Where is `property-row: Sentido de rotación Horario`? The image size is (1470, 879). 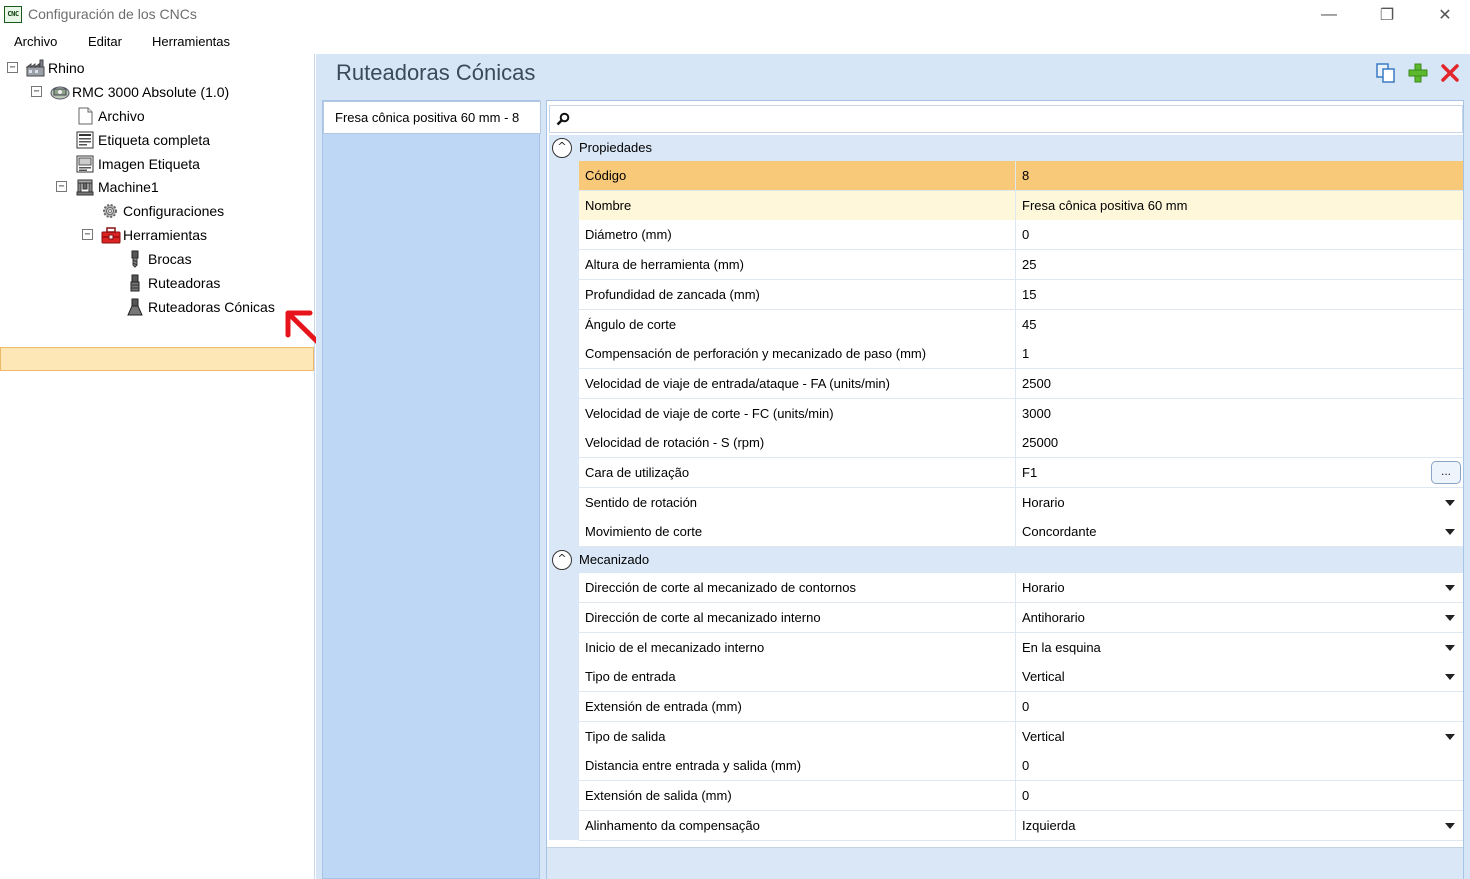 property-row: Sentido de rotación Horario is located at coordinates (1021, 502).